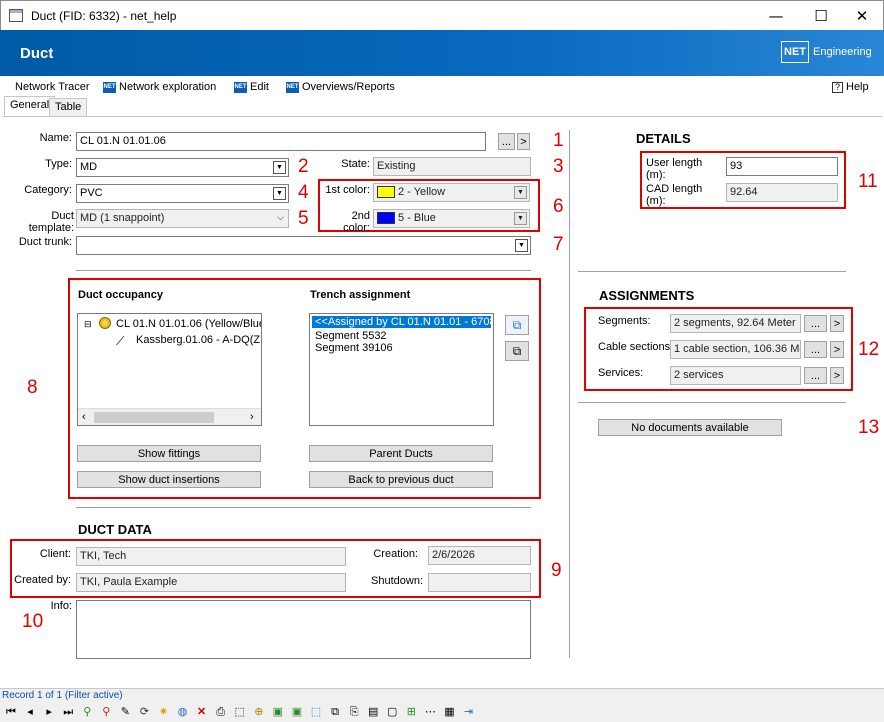  I want to click on layer-icon: ▣, so click(278, 711).